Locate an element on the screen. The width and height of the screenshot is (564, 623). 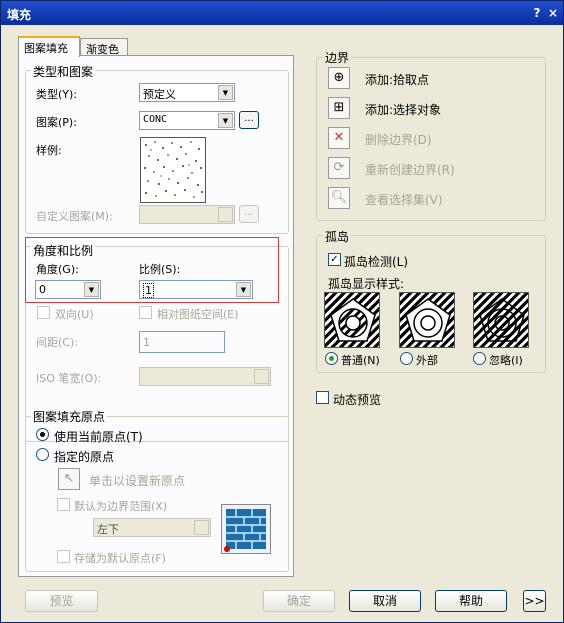
island-ignore-radio is located at coordinates (479, 358).